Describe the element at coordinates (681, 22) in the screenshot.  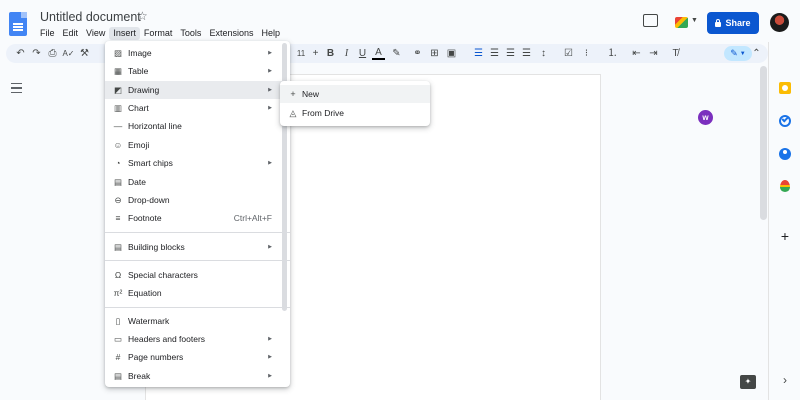
I see `meet-icon` at that location.